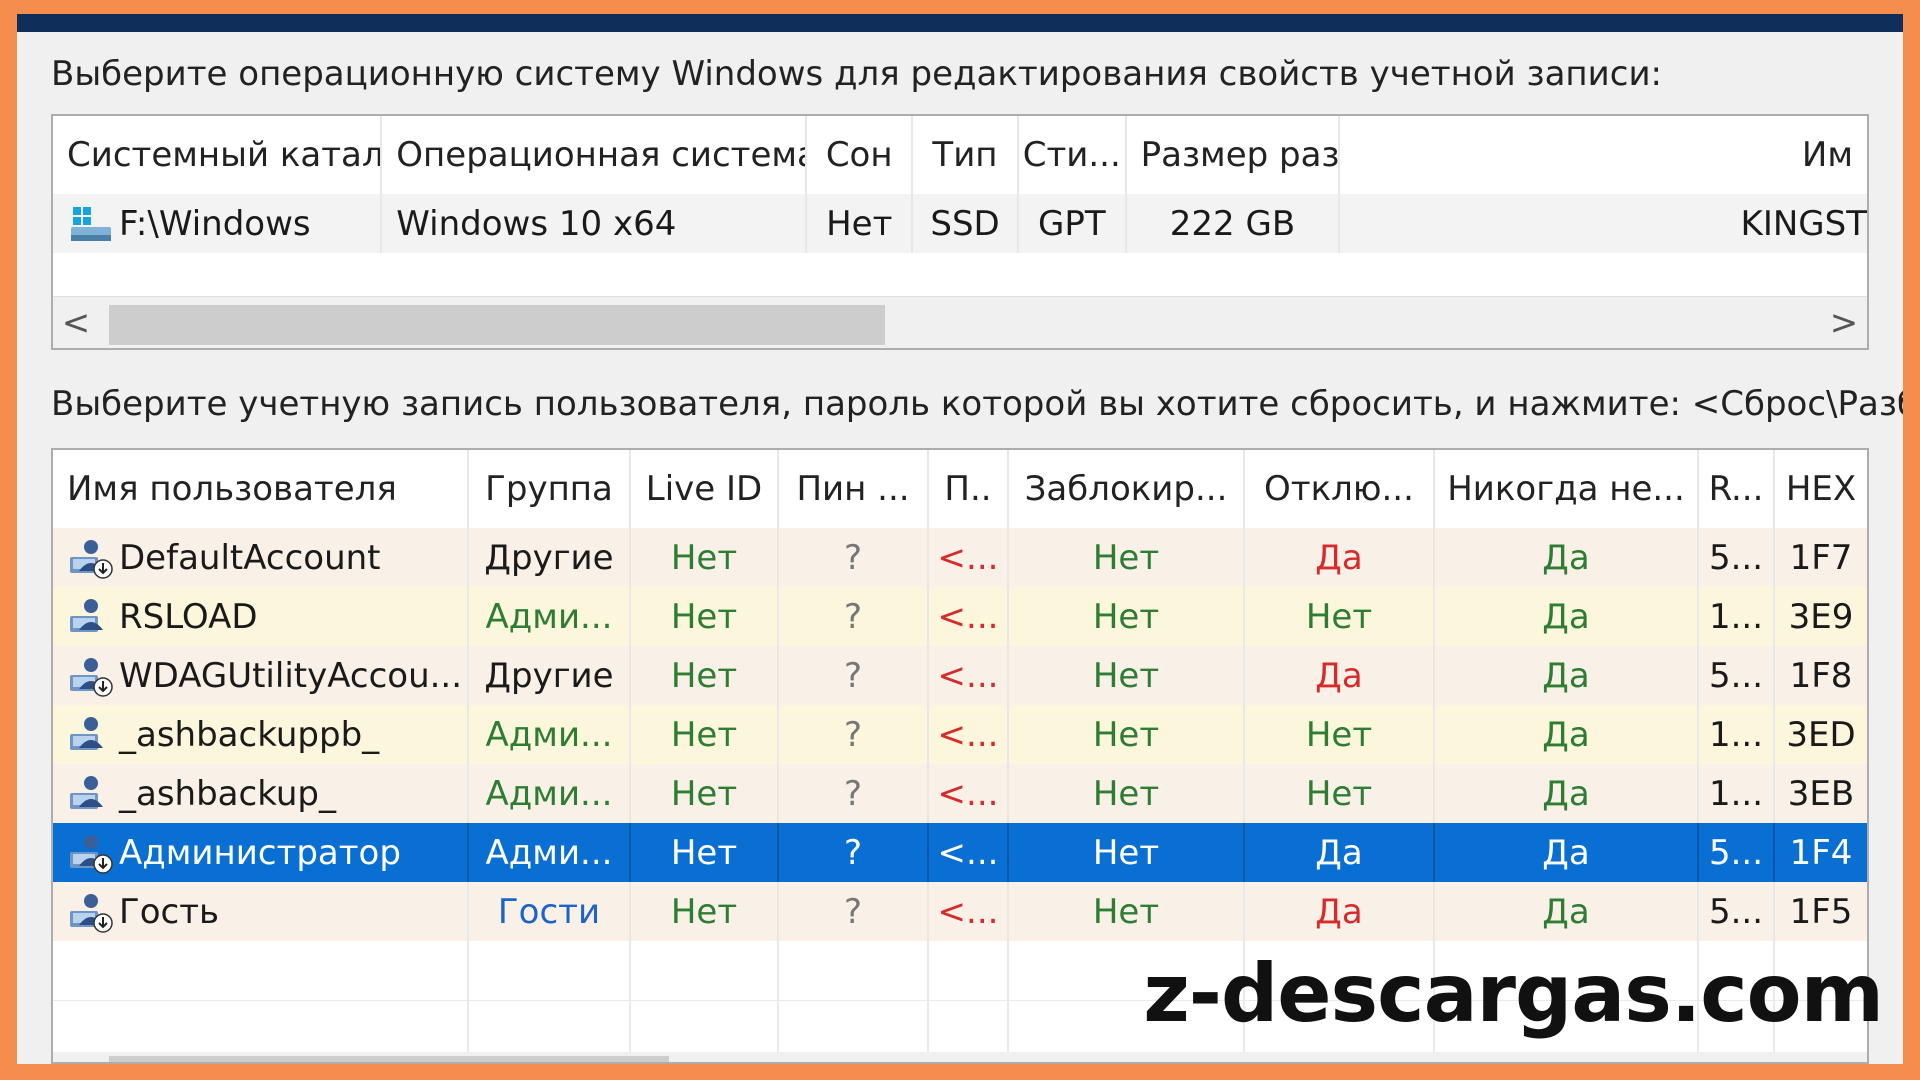  I want to click on hex-cell: 1F4, so click(1821, 852).